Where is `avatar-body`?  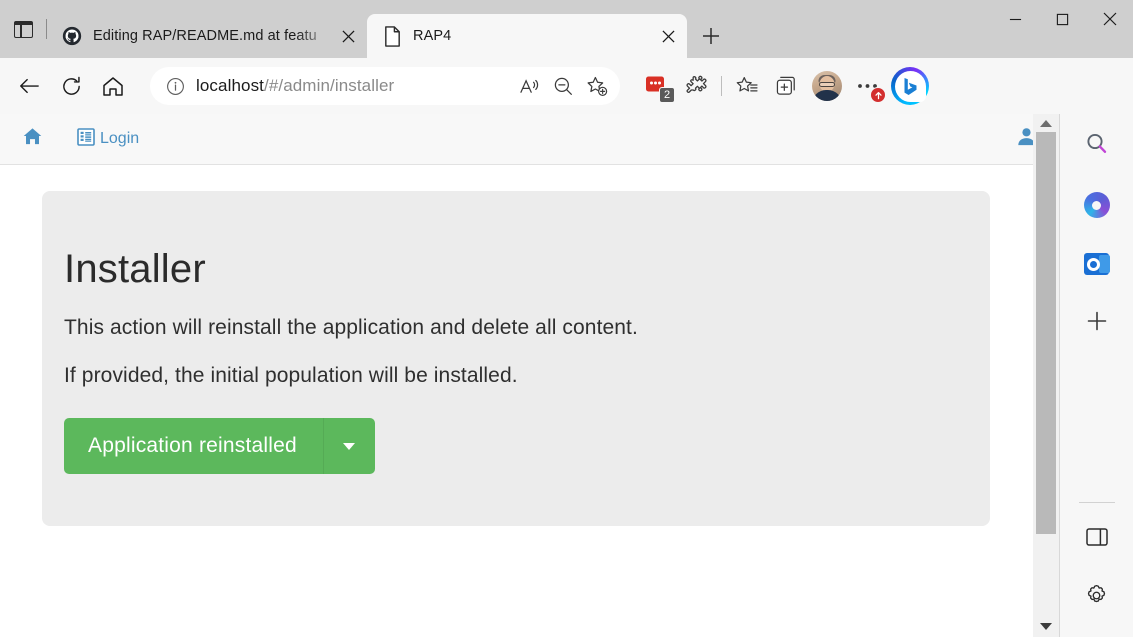
avatar-body is located at coordinates (827, 95).